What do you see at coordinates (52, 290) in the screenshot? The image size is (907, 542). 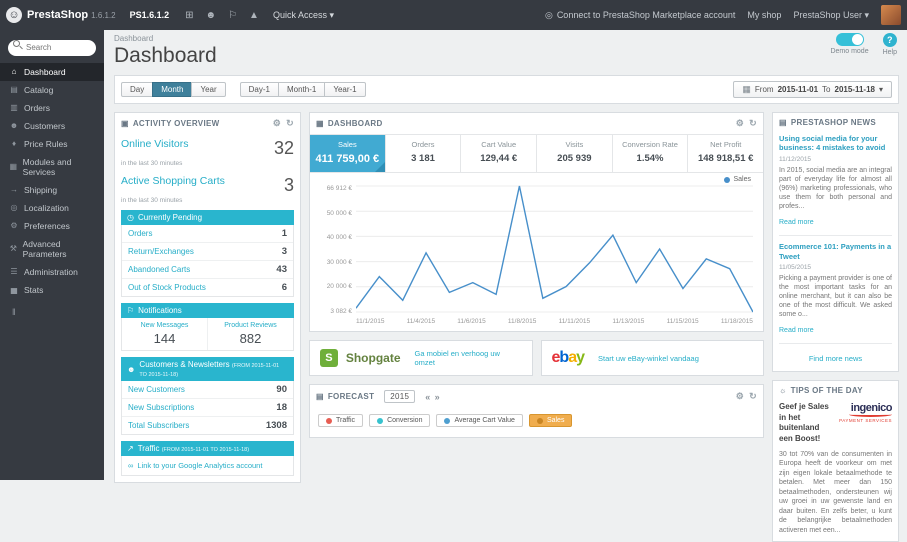 I see `sidebar-item-stats: ▅ Stats` at bounding box center [52, 290].